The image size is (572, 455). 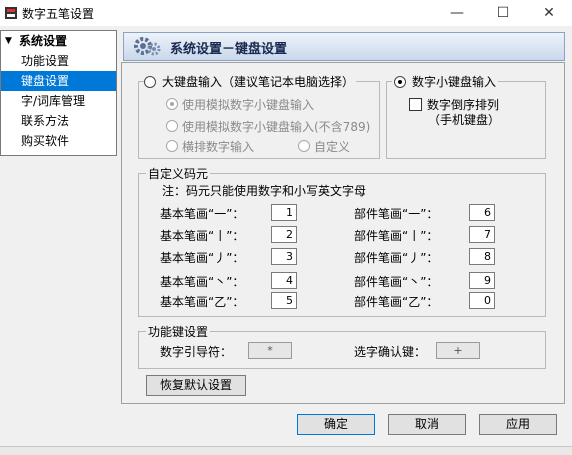 What do you see at coordinates (53, 101) in the screenshot?
I see `tree-item-label: 字/词库管理` at bounding box center [53, 101].